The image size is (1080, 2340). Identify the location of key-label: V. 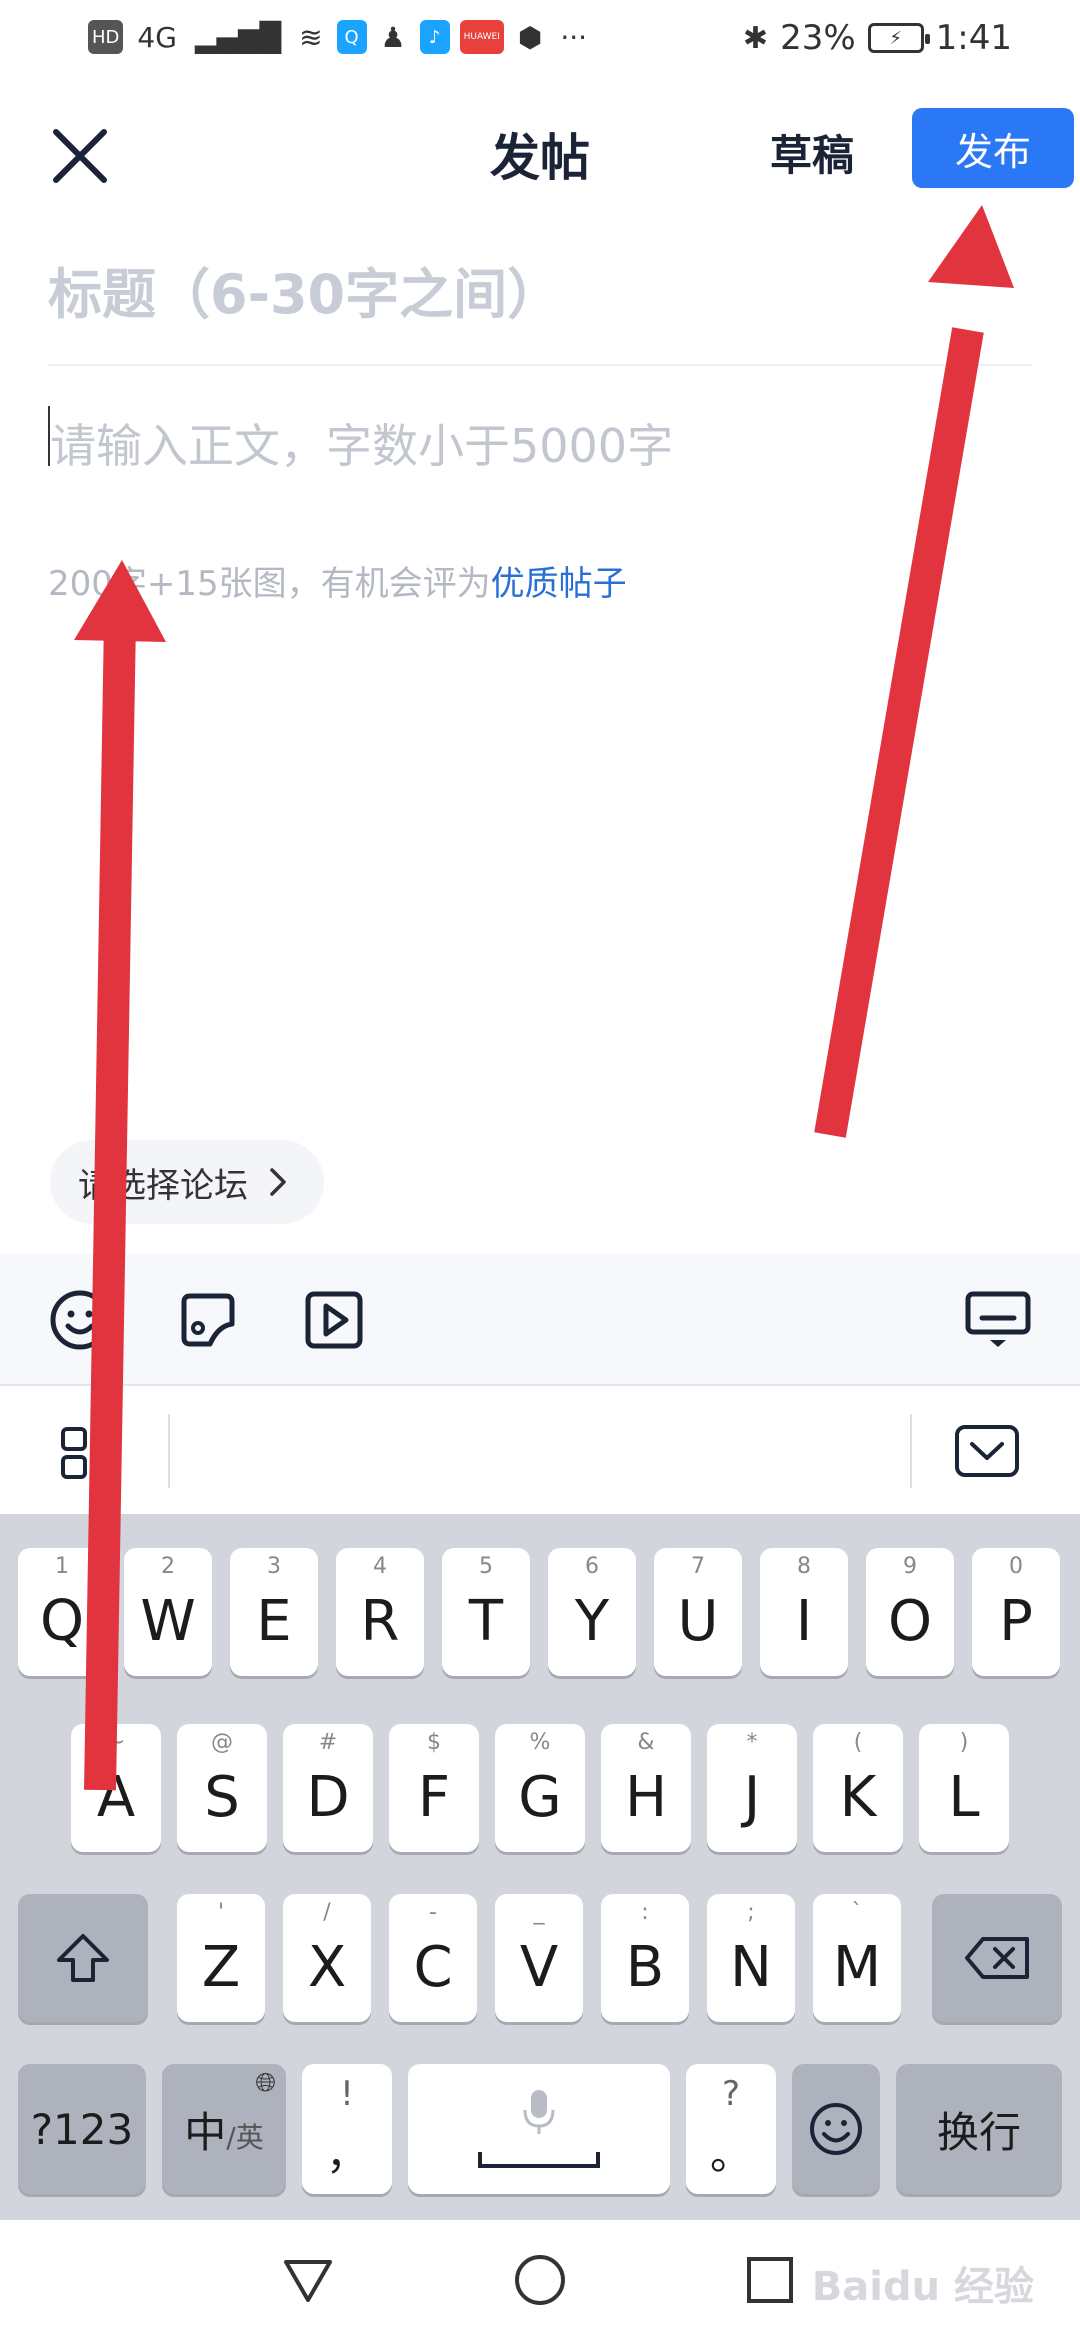
(539, 1967).